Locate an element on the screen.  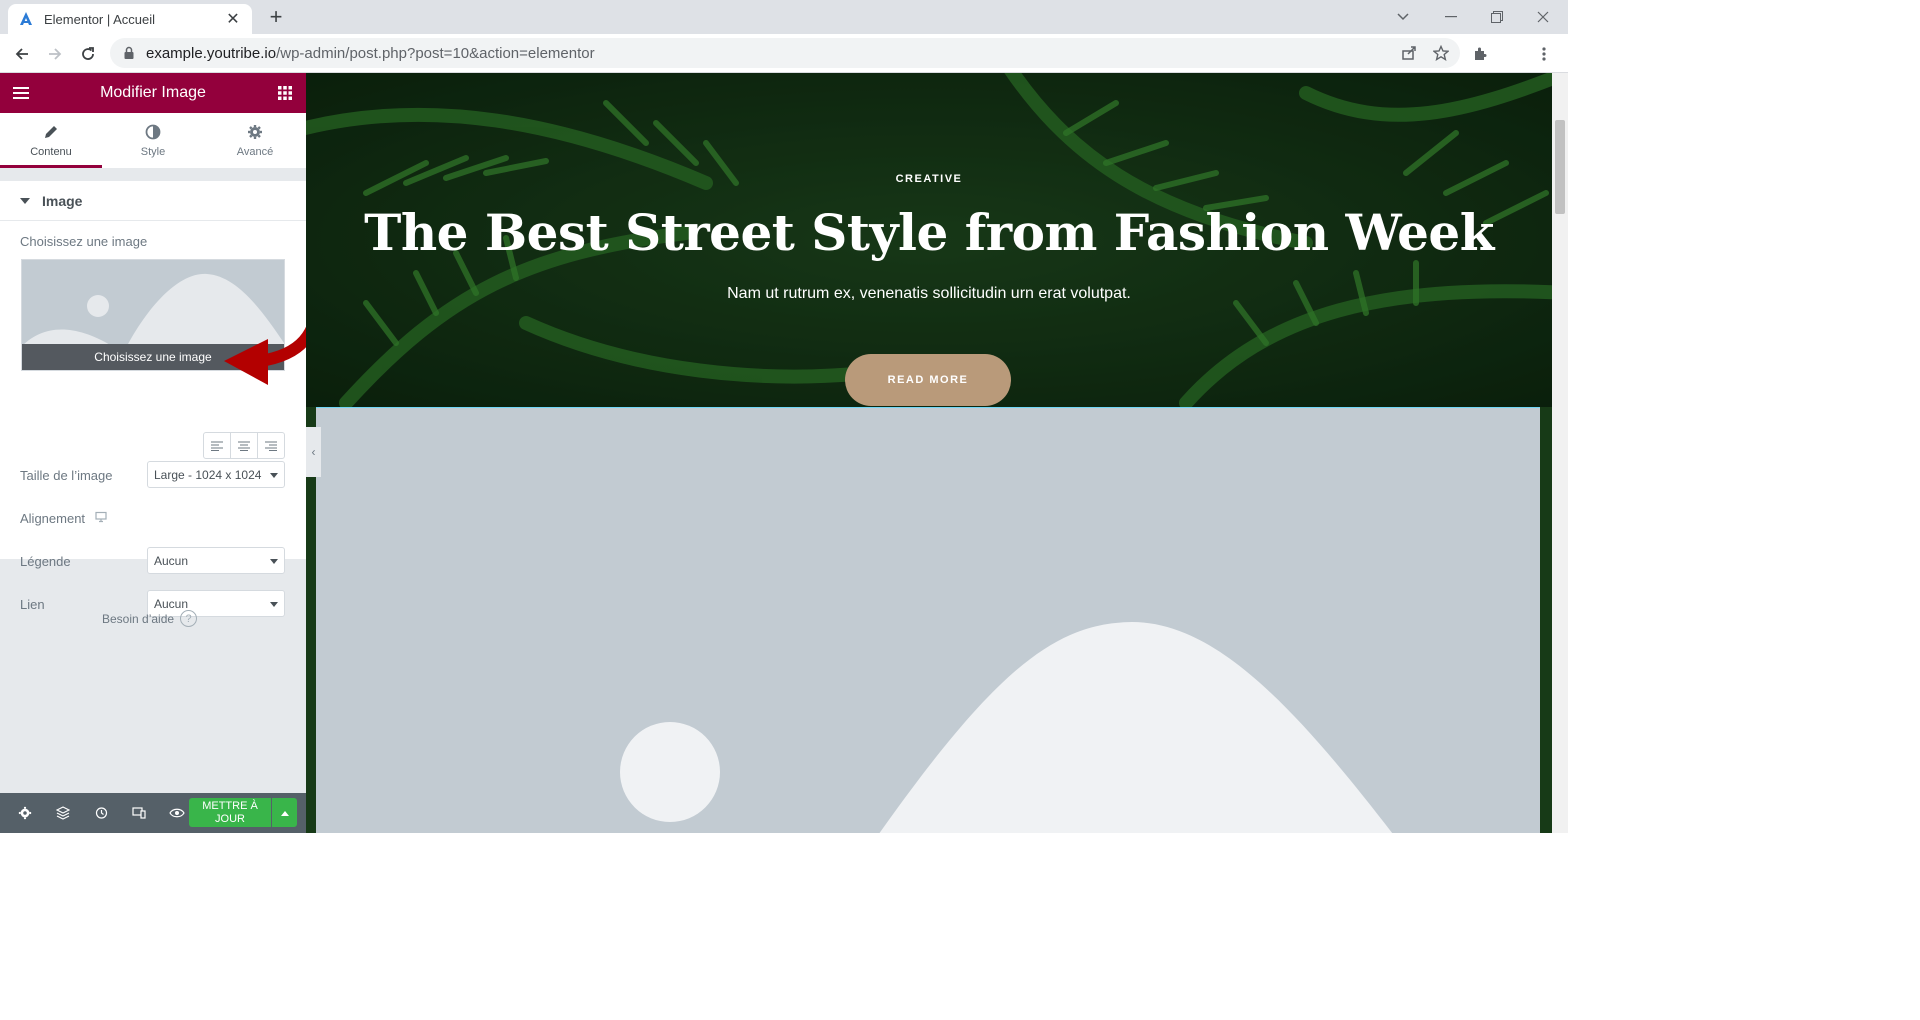
hero-kicker: CREATIVE is located at coordinates (929, 179).